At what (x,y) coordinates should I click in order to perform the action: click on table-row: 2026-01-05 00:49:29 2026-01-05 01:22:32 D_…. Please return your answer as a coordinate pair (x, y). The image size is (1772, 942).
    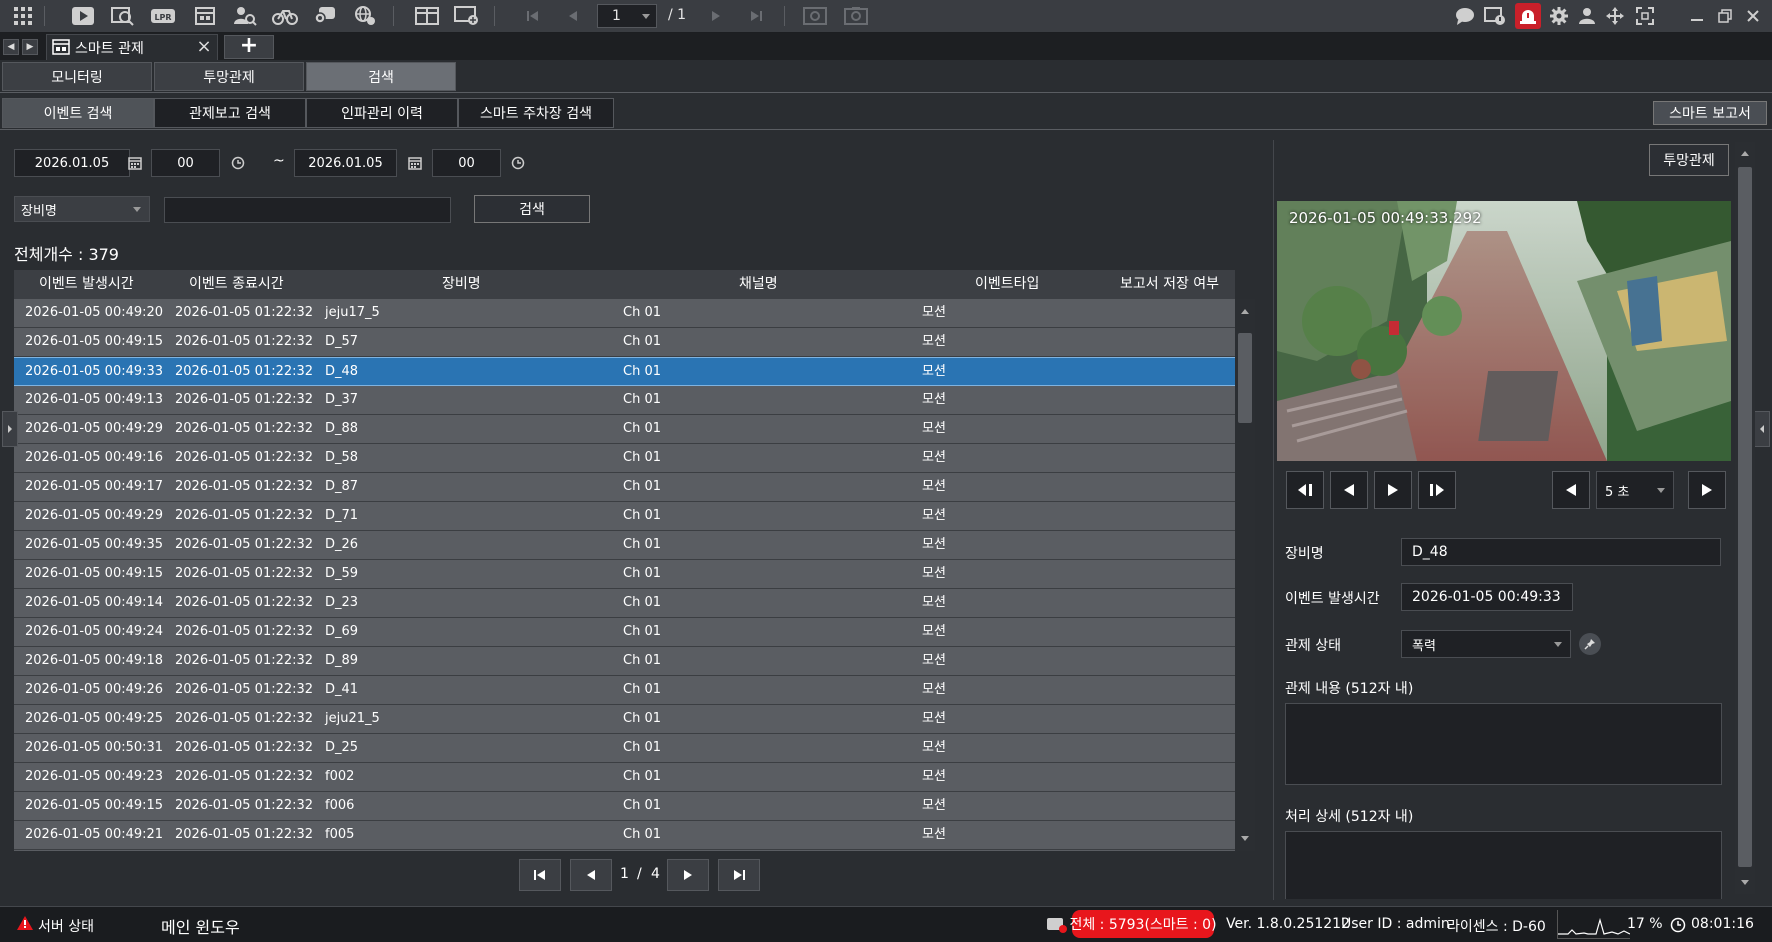
    Looking at the image, I should click on (624, 429).